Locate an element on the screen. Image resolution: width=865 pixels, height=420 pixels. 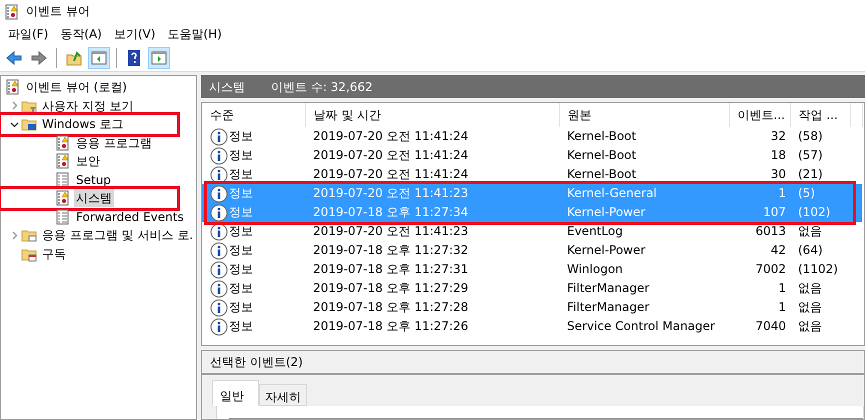
forward-arrow-icon is located at coordinates (39, 58).